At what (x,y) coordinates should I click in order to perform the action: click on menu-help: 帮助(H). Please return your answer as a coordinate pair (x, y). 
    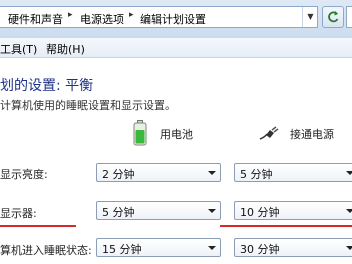
    Looking at the image, I should click on (65, 49).